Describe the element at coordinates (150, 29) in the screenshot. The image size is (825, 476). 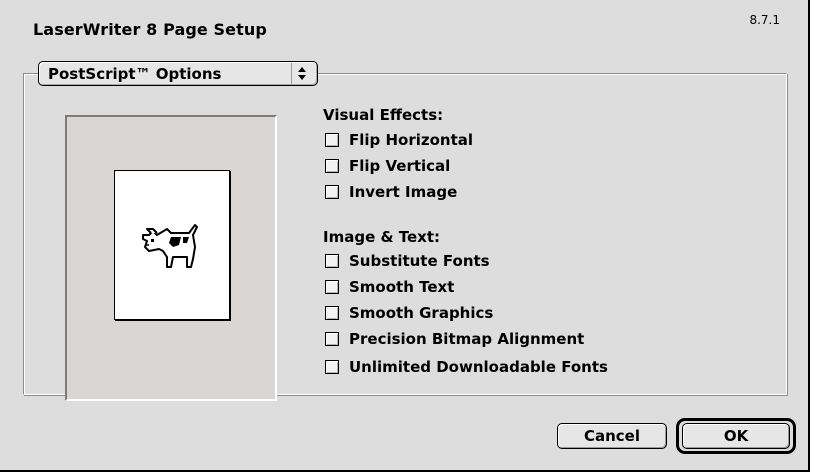
I see `dialog-title: LaserWriter 8 Page Setup` at that location.